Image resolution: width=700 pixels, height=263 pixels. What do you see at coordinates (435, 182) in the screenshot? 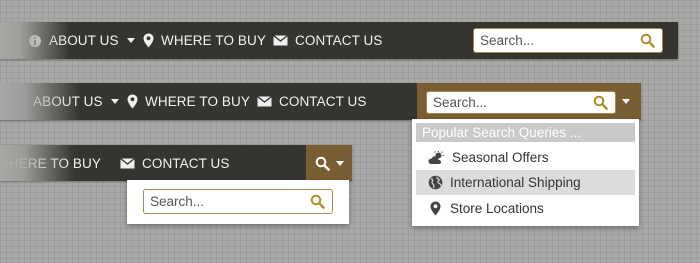
I see `globe-icon` at bounding box center [435, 182].